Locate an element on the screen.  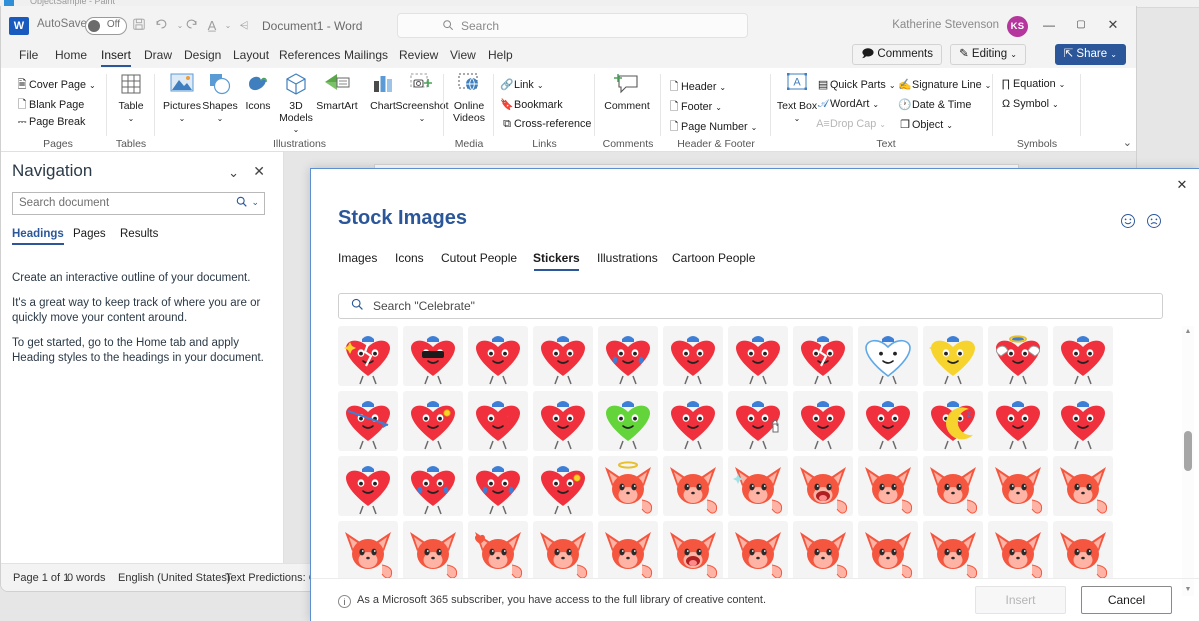
bookmark-button: 🔖Bookmark is located at coordinates (531, 104).